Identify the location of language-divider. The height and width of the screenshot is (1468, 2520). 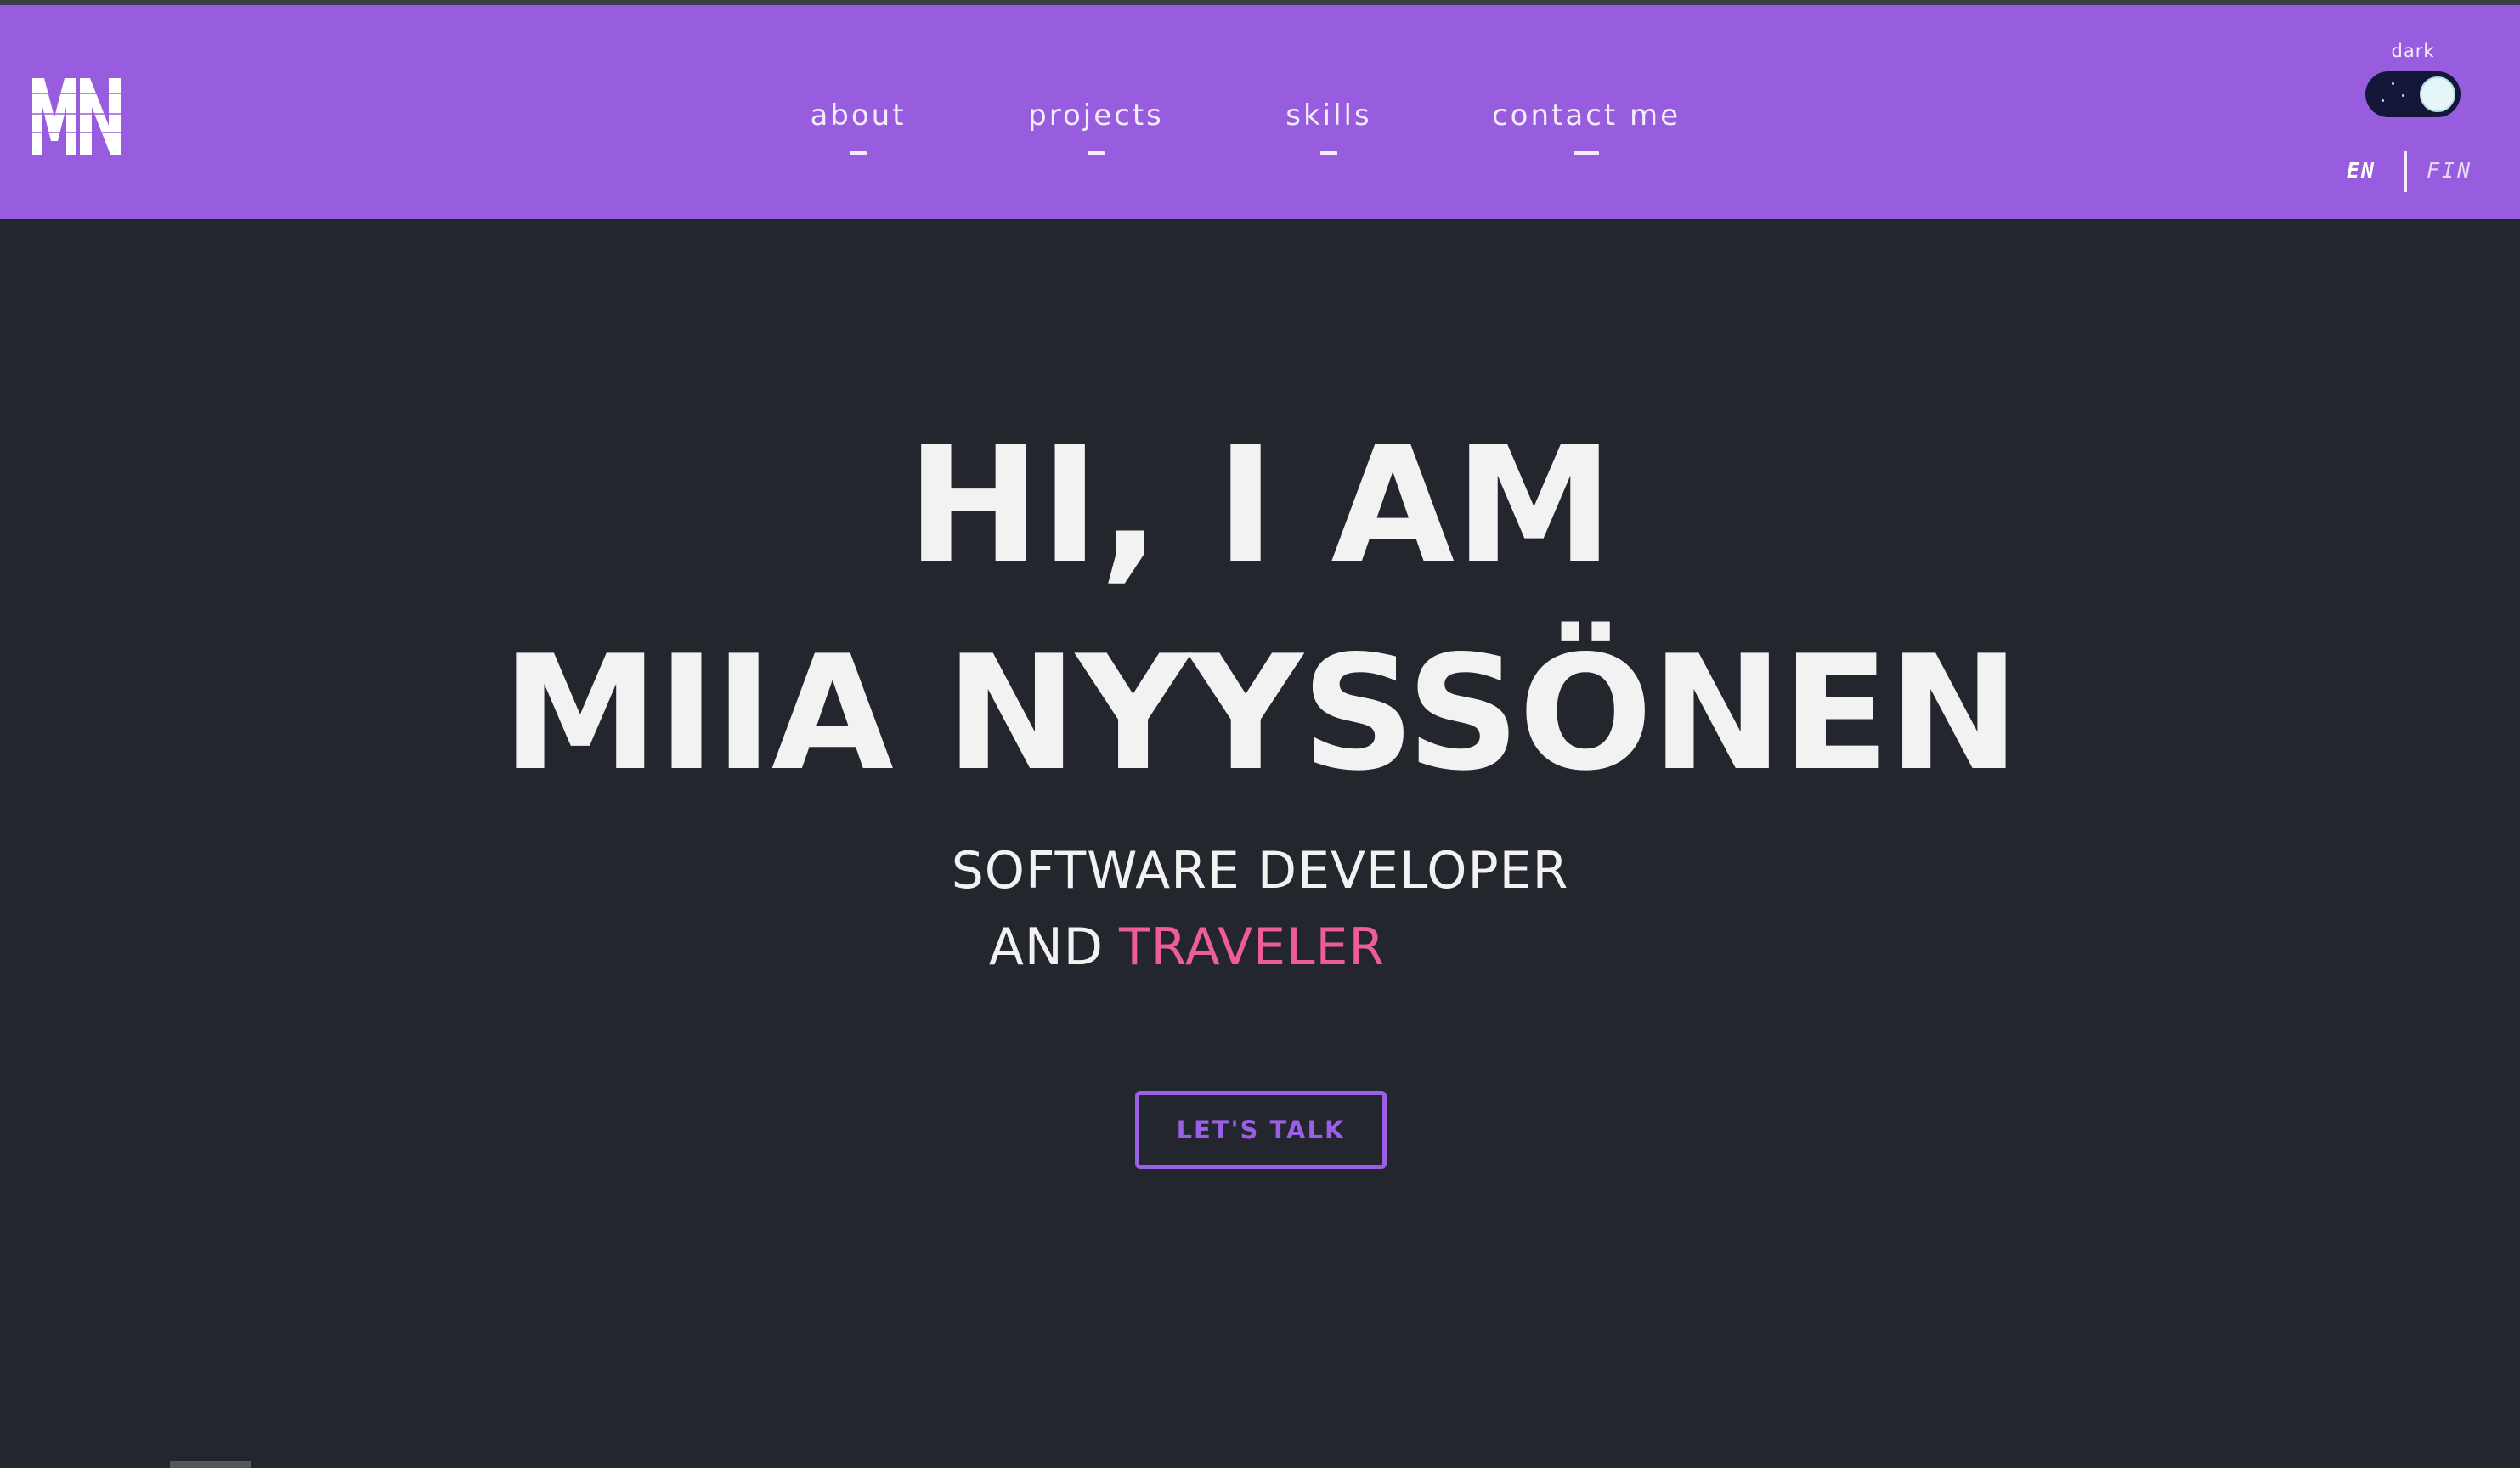
(2406, 172).